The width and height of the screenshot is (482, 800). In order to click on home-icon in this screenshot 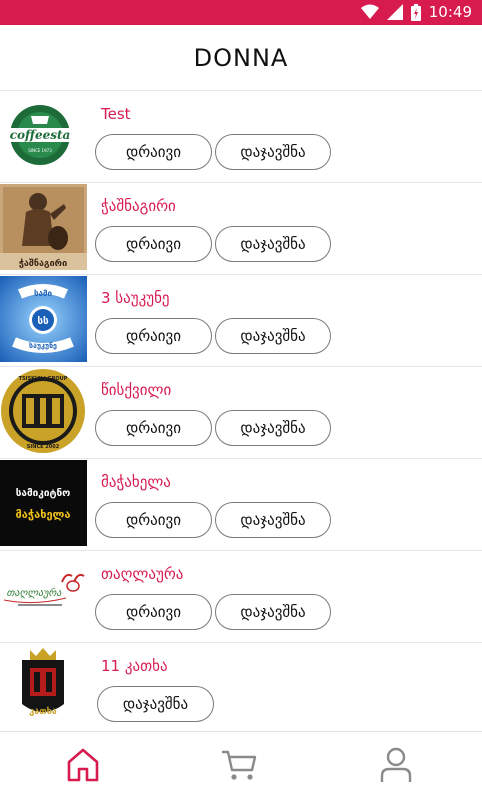, I will do `click(83, 767)`.